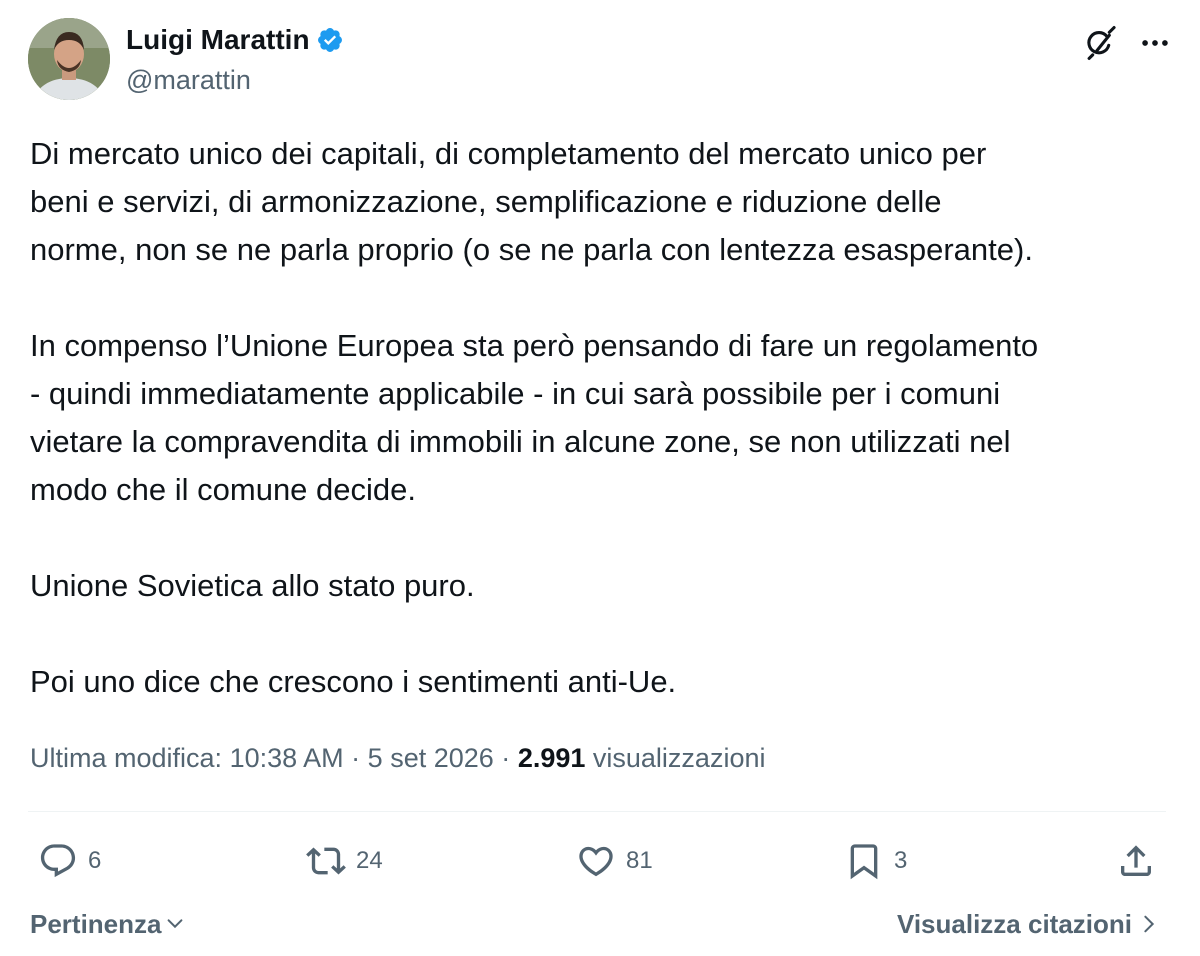 This screenshot has height=956, width=1200. What do you see at coordinates (126, 758) in the screenshot?
I see `edited-label: Ultima modifica:` at bounding box center [126, 758].